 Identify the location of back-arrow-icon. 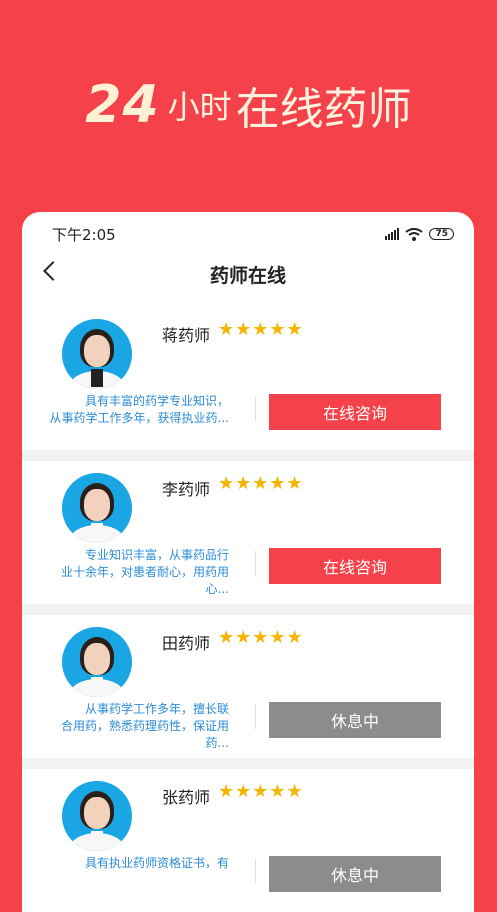
(53, 271).